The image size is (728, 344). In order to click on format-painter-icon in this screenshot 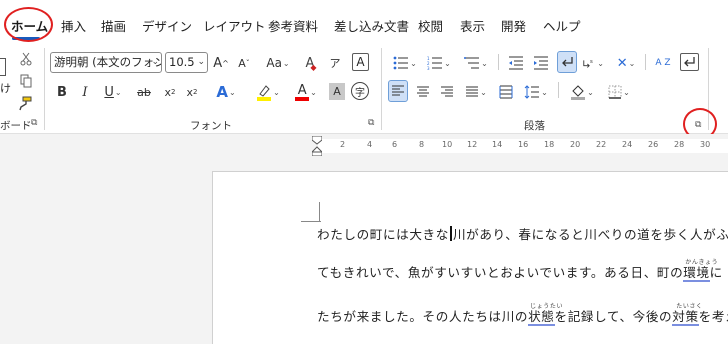, I will do `click(25, 103)`.